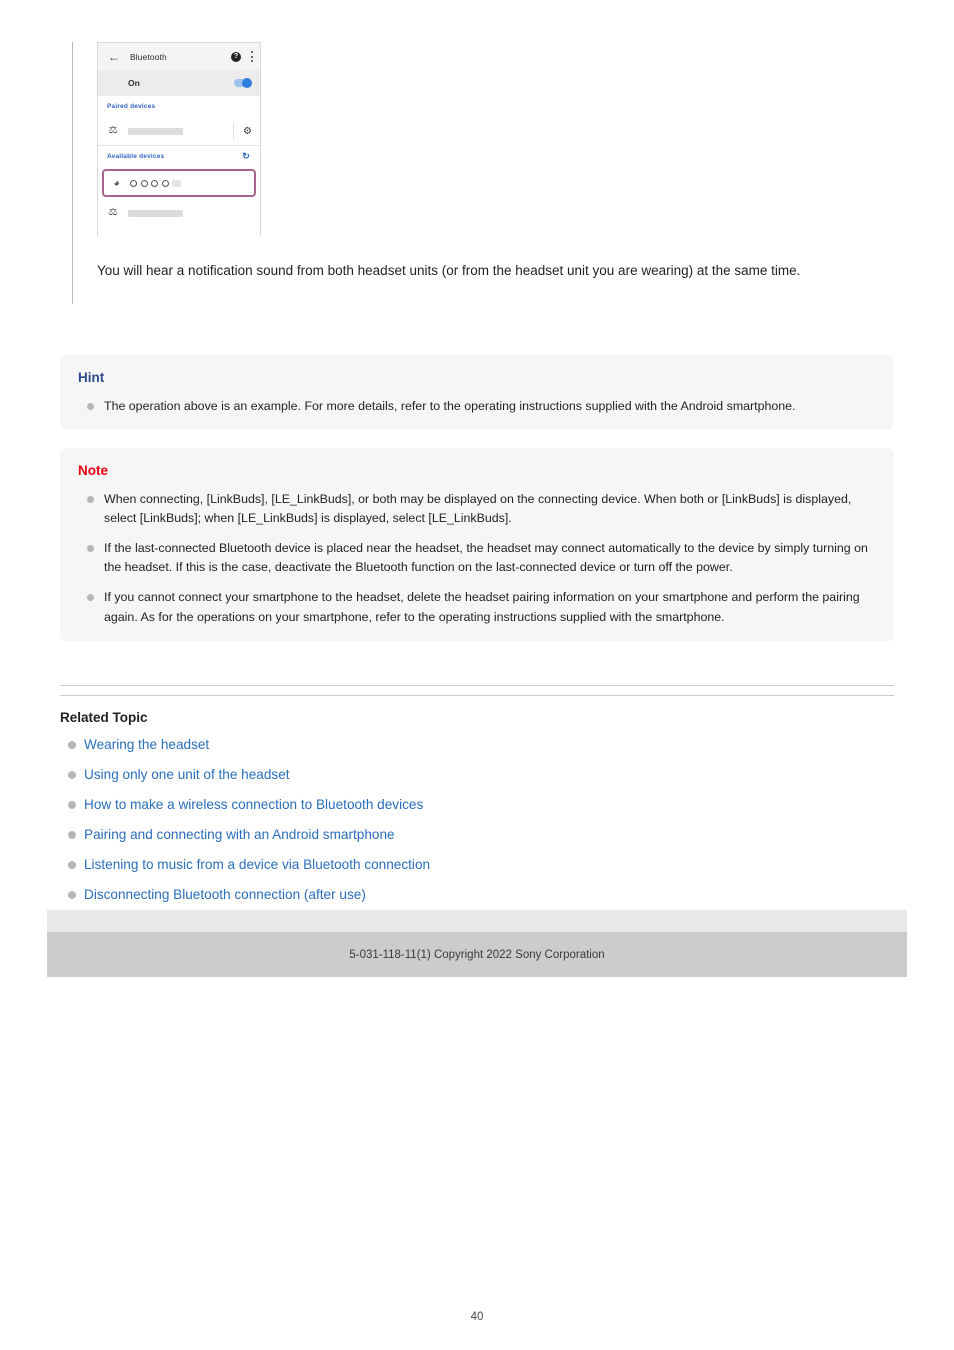 The image size is (954, 1350). I want to click on phone-bluetooth-toggle-label: On, so click(134, 83).